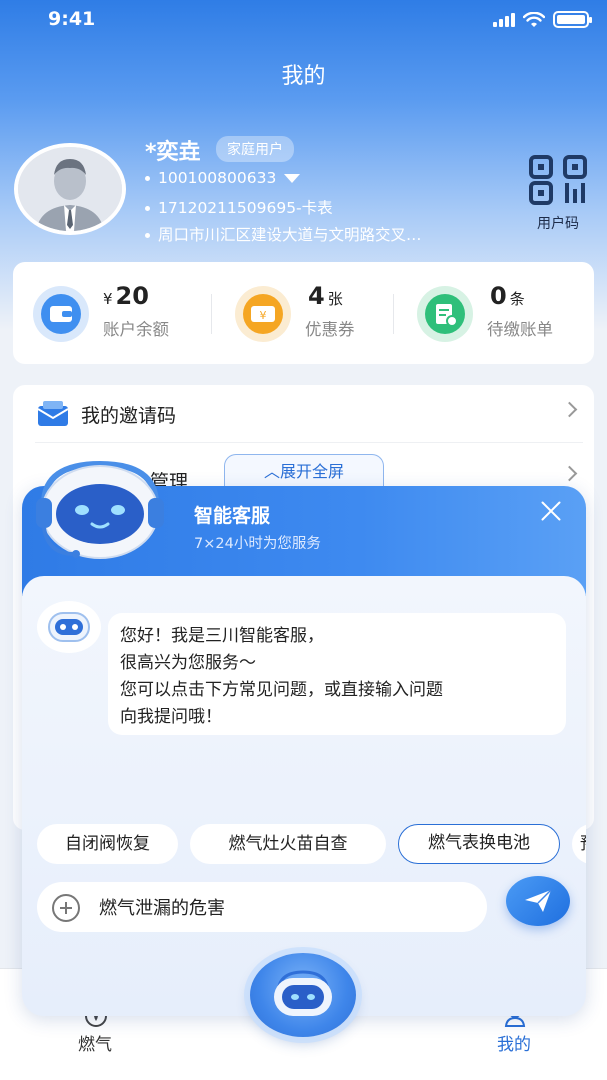 The width and height of the screenshot is (607, 1080). Describe the element at coordinates (534, 19) in the screenshot. I see `wifi-icon` at that location.